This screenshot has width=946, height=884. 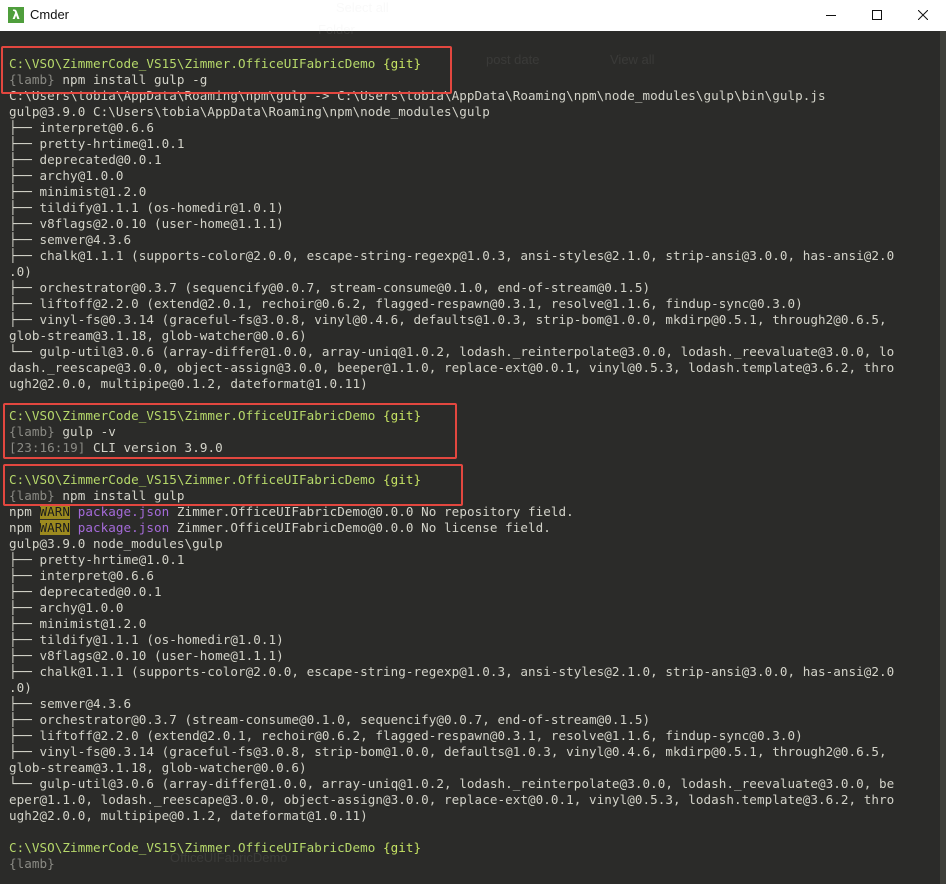 I want to click on terminal-line: ├── archy@1.0.0, so click(x=474, y=176).